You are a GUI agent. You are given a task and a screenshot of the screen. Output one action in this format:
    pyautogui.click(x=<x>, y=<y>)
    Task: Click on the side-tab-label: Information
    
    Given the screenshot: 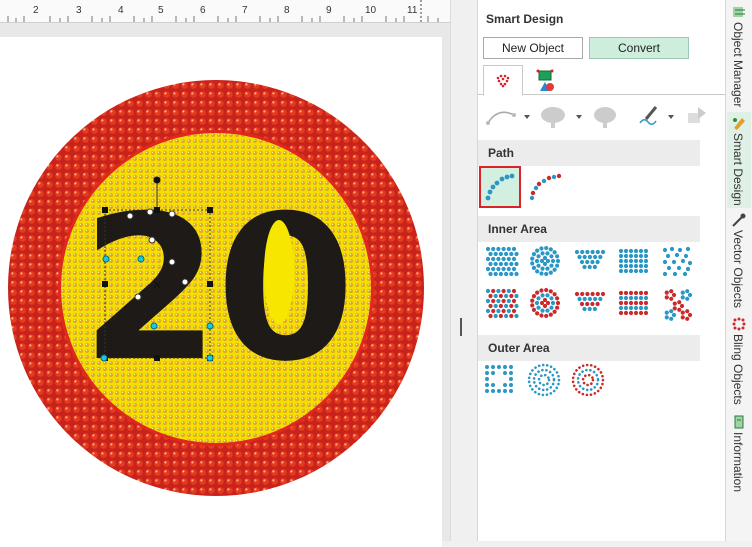 What is the action you would take?
    pyautogui.click(x=738, y=462)
    